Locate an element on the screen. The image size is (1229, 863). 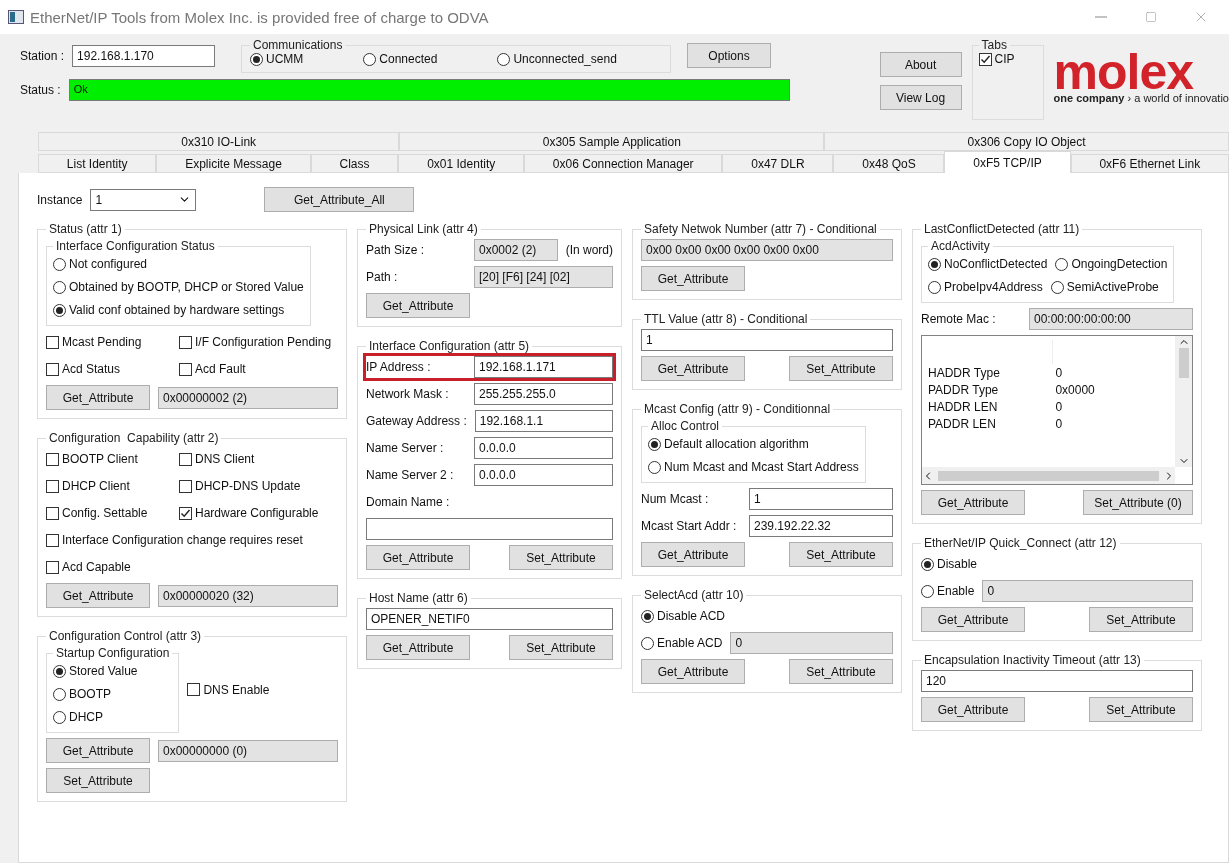
action-button: Set_Attribute (0) is located at coordinates (1138, 502).